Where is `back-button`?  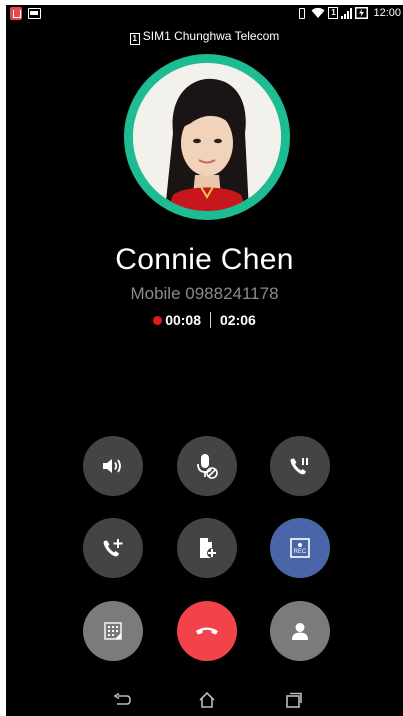 back-button is located at coordinates (122, 700).